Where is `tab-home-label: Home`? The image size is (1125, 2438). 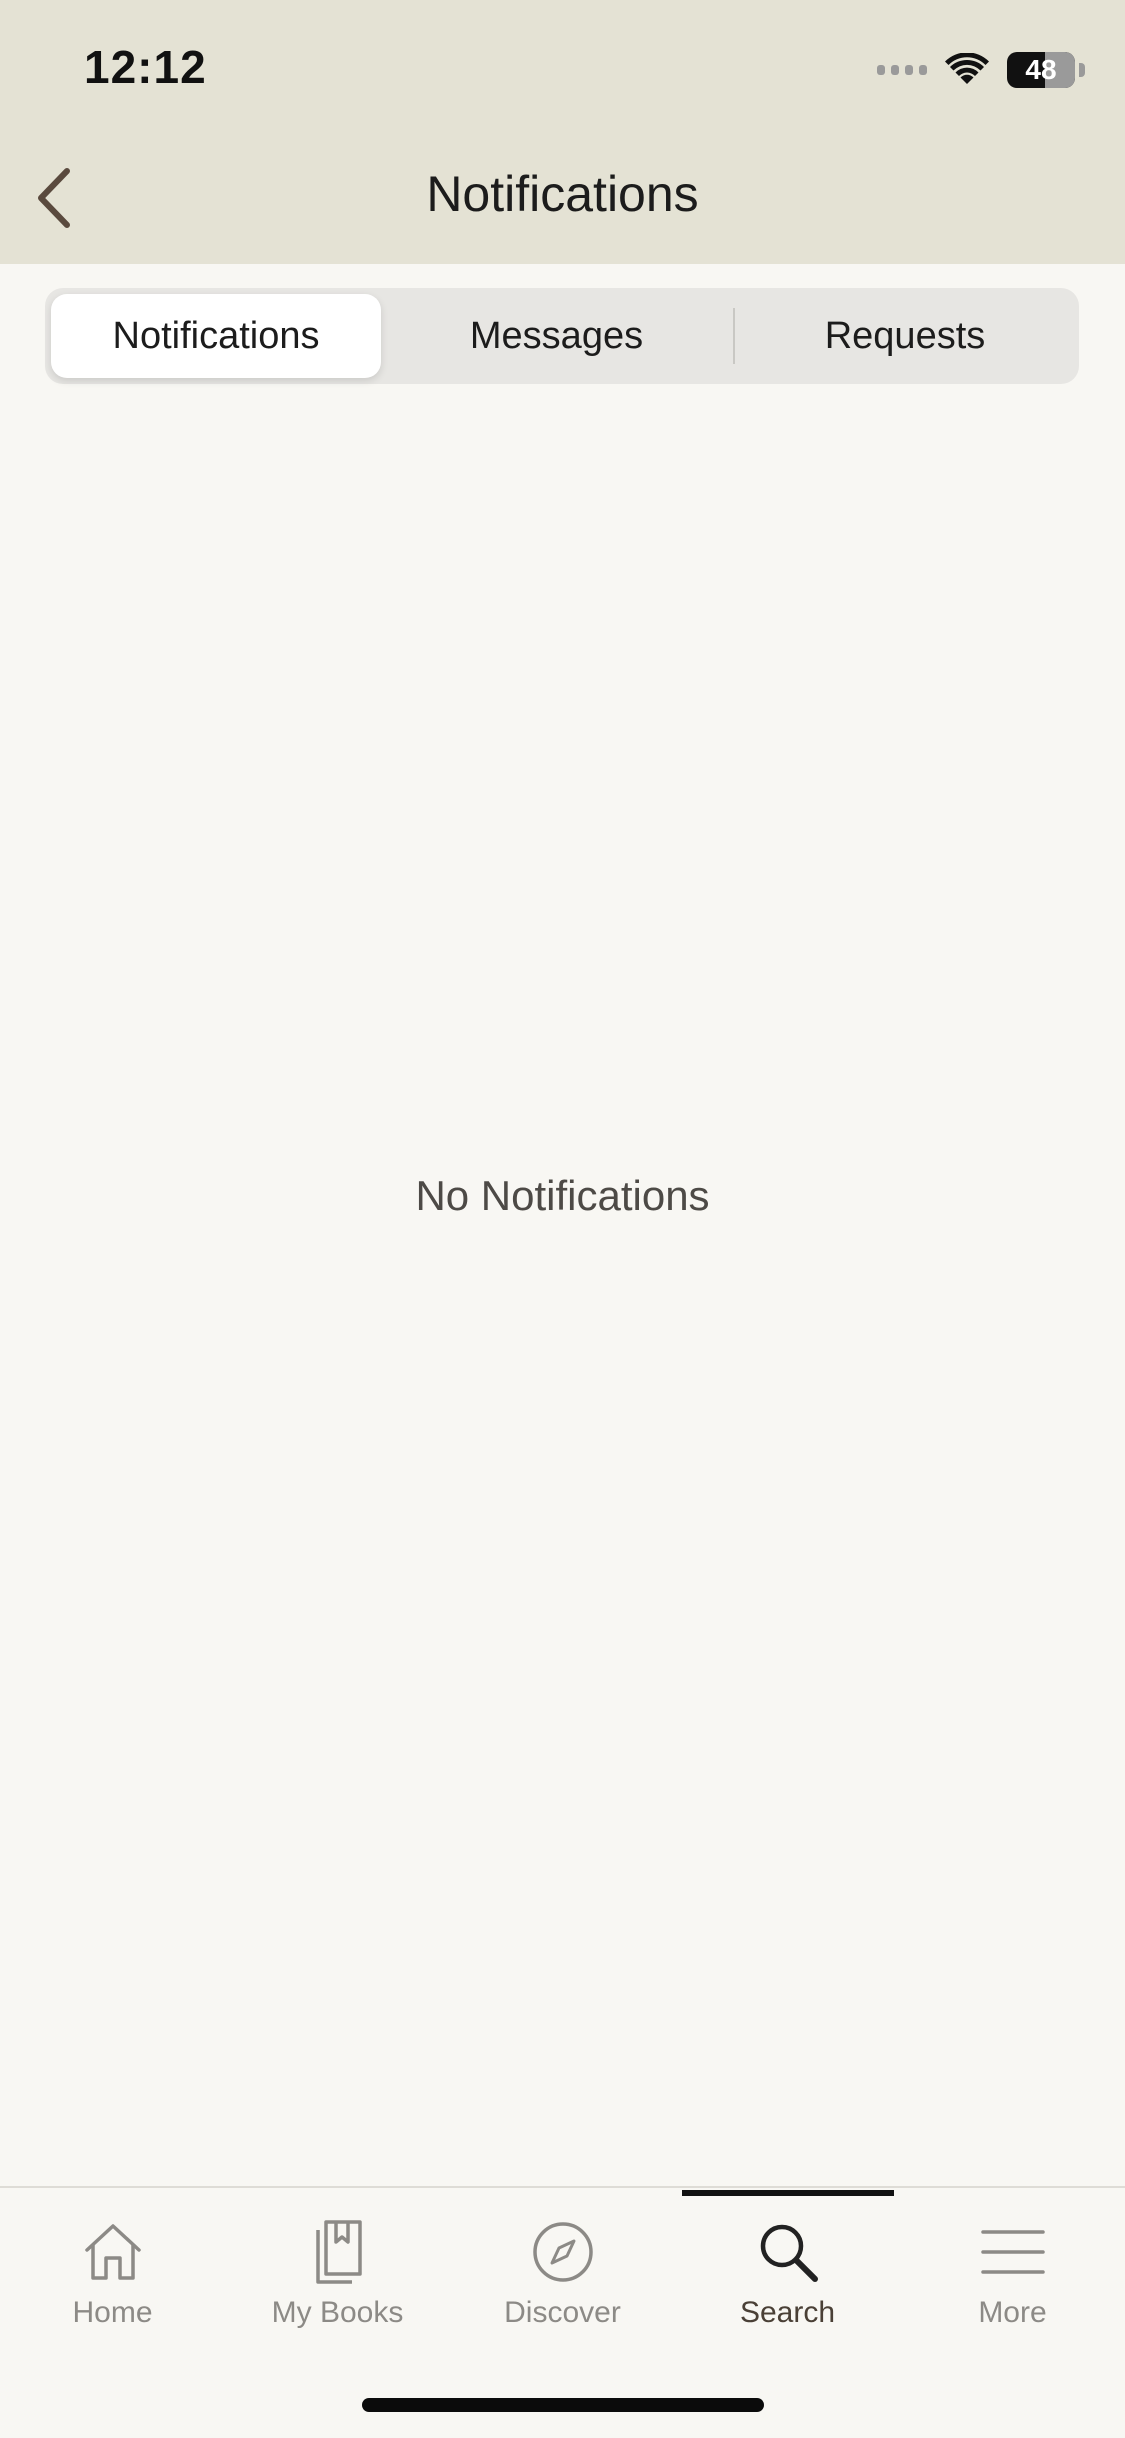
tab-home-label: Home is located at coordinates (112, 2312).